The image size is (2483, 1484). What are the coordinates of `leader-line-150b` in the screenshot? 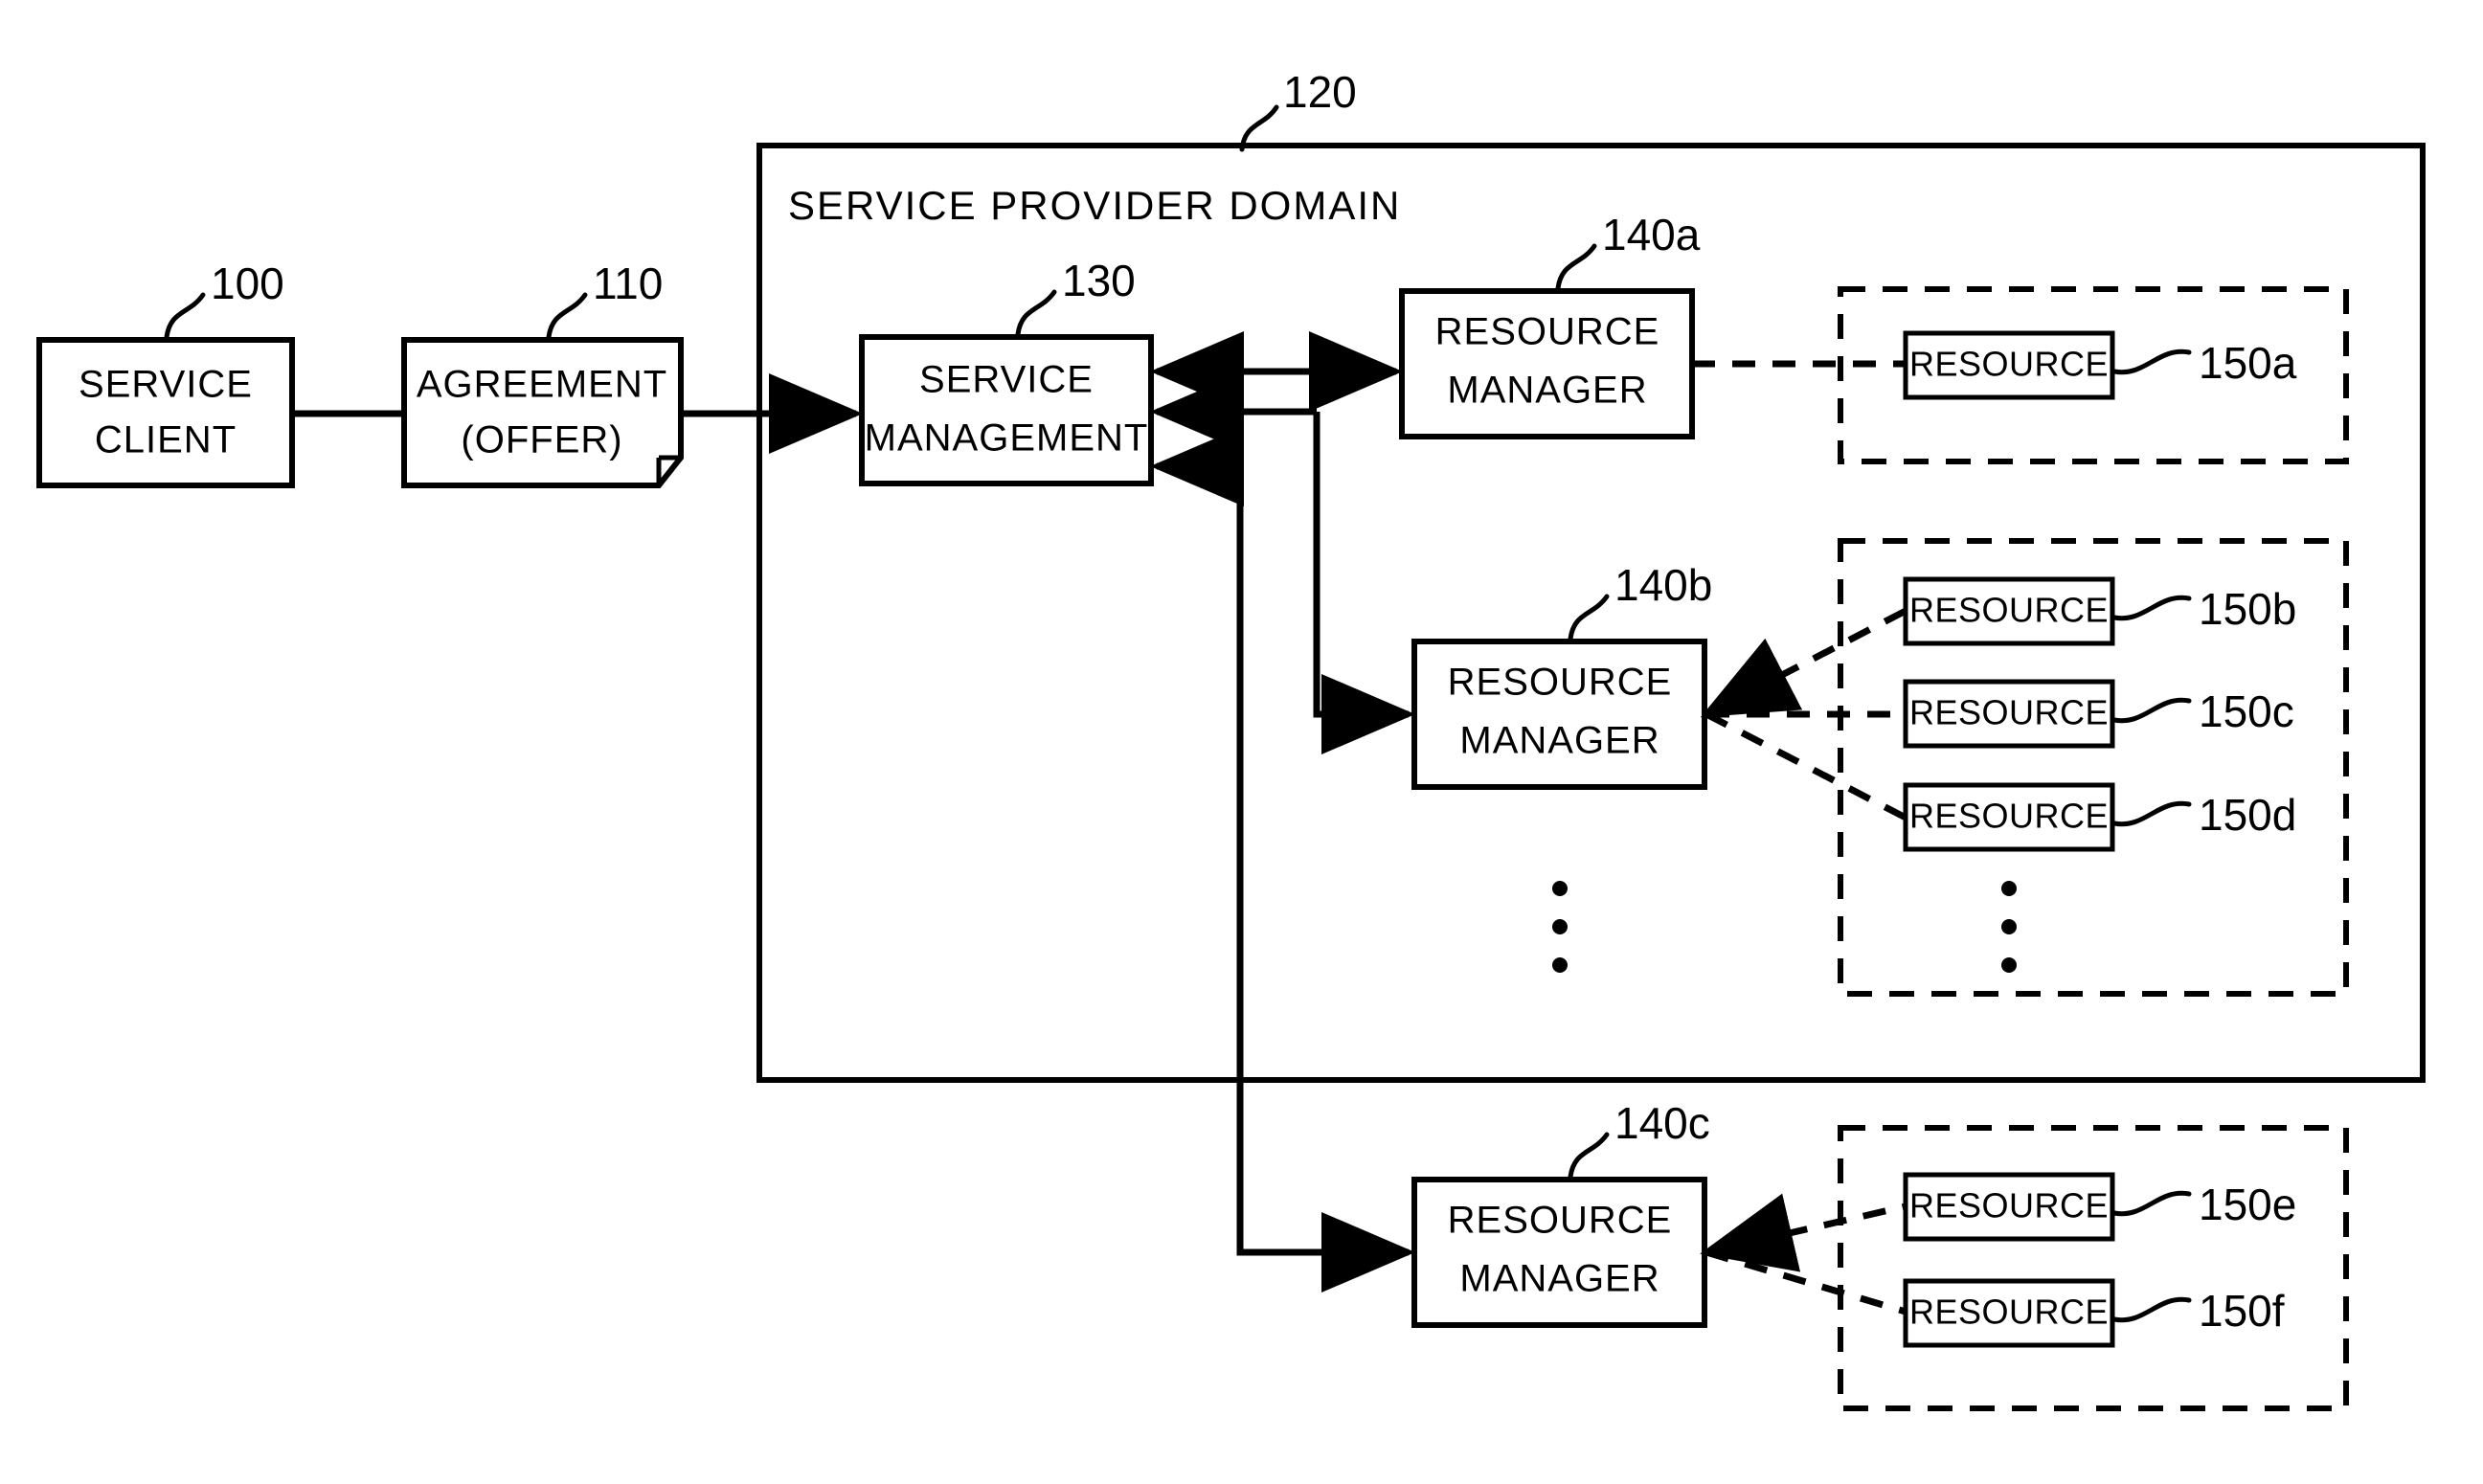 It's located at (2152, 608).